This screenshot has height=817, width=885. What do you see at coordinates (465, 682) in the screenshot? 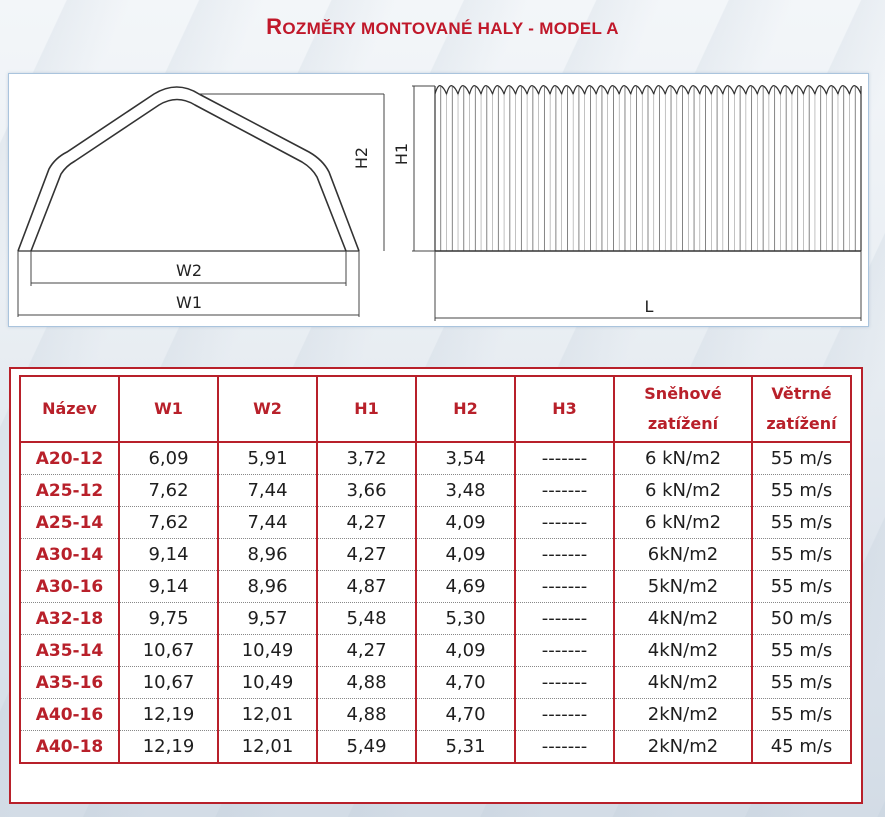
I see `table-cell: 4,70` at bounding box center [465, 682].